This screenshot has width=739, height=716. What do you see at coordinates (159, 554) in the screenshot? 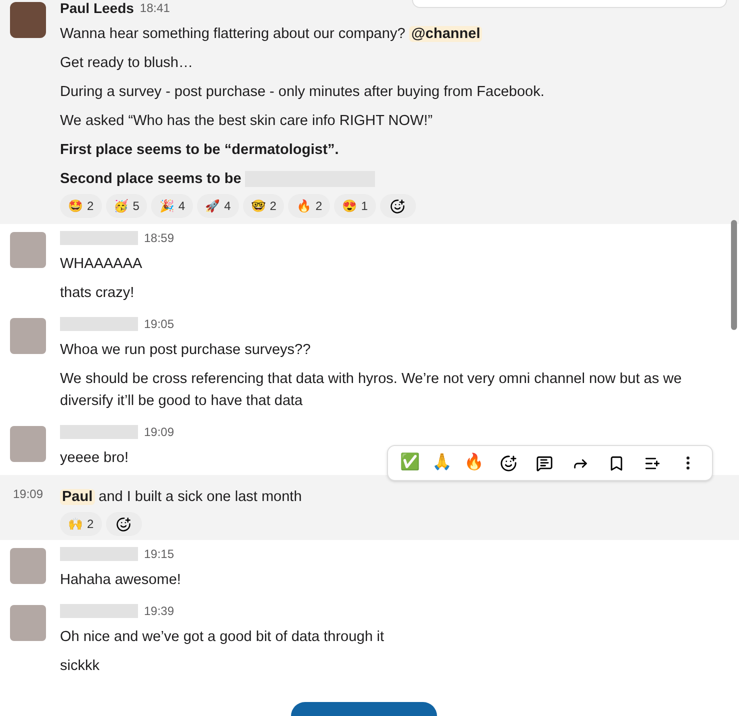
I see `message-time: 19:15` at bounding box center [159, 554].